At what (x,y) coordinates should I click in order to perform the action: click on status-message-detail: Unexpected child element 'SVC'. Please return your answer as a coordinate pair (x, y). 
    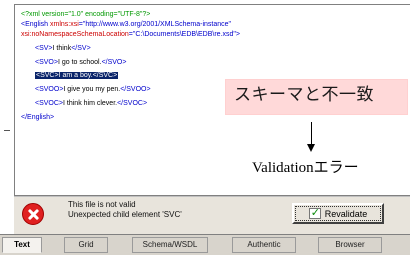
    Looking at the image, I should click on (125, 214).